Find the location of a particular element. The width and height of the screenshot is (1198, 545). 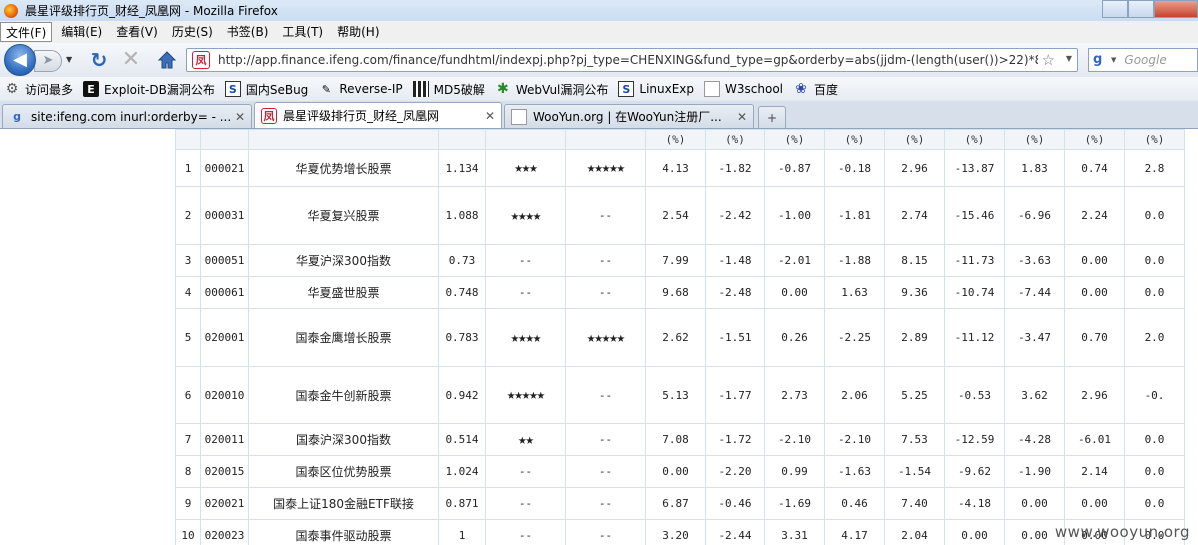

rating-3yr-cell: ★★★★★ is located at coordinates (525, 395).